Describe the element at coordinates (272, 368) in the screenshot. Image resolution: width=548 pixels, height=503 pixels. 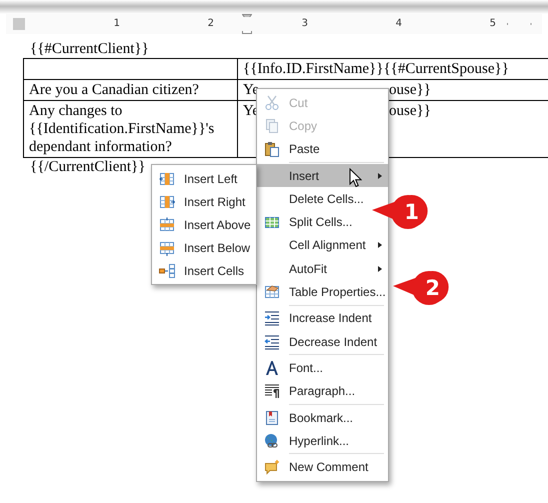
I see `letter-a-icon` at that location.